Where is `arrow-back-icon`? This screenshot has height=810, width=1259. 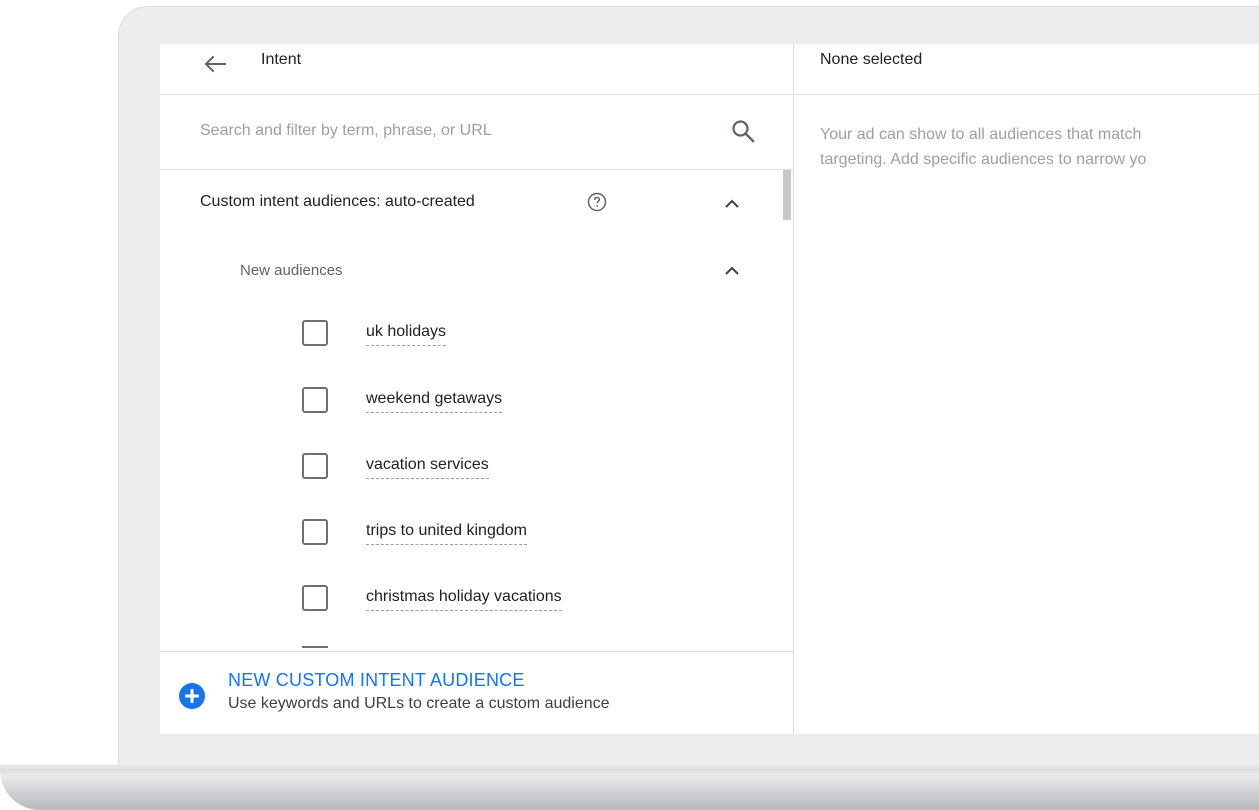 arrow-back-icon is located at coordinates (215, 64).